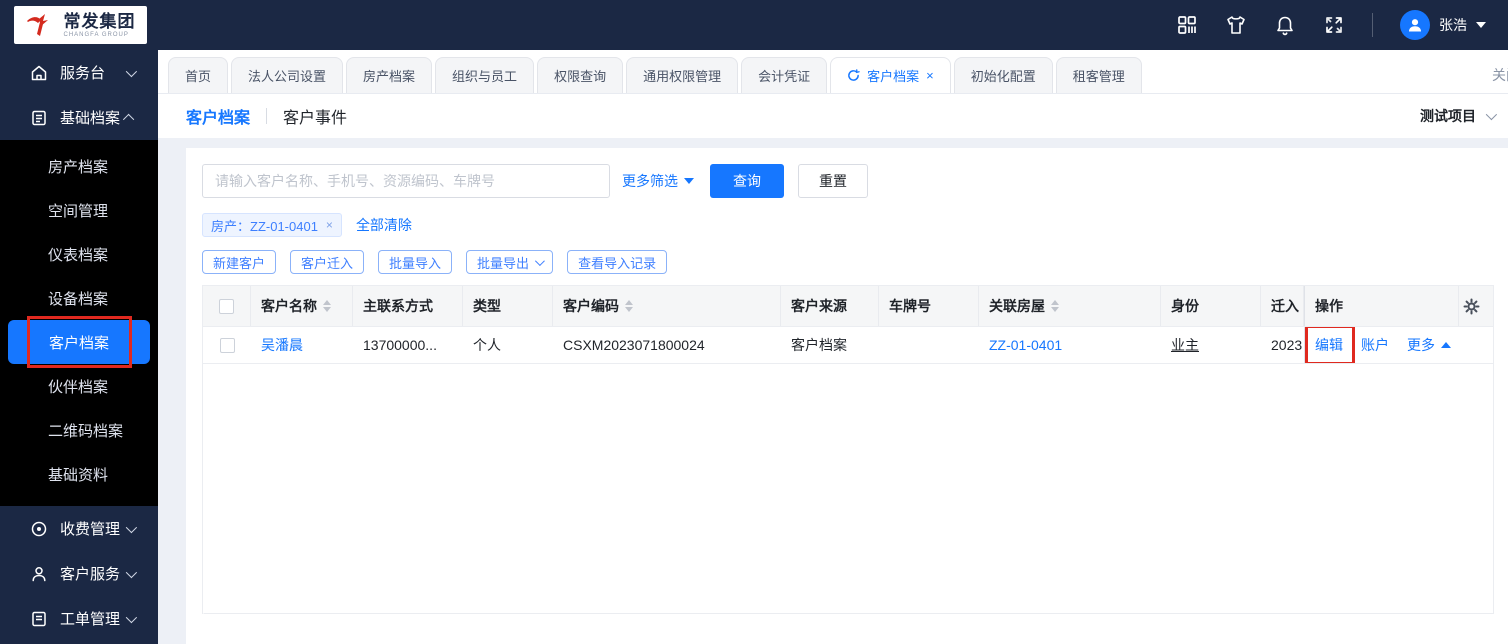  Describe the element at coordinates (1025, 345) in the screenshot. I see `house-link: ZZ-01-0401` at that location.